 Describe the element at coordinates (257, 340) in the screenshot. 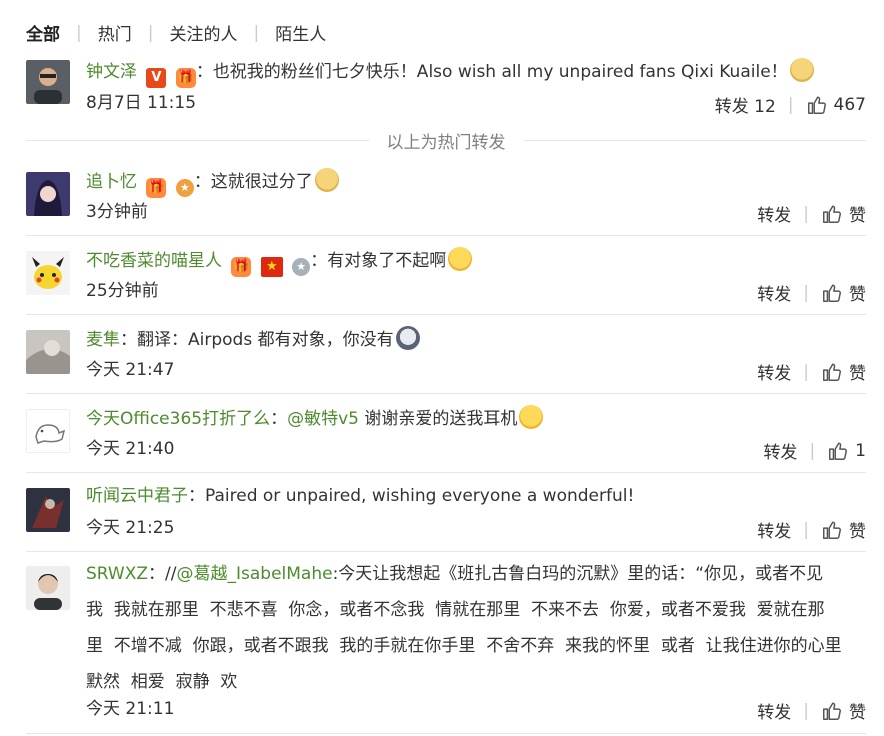

I see `comment-text: ：翻译：Airpods 都有对象，你没有` at that location.